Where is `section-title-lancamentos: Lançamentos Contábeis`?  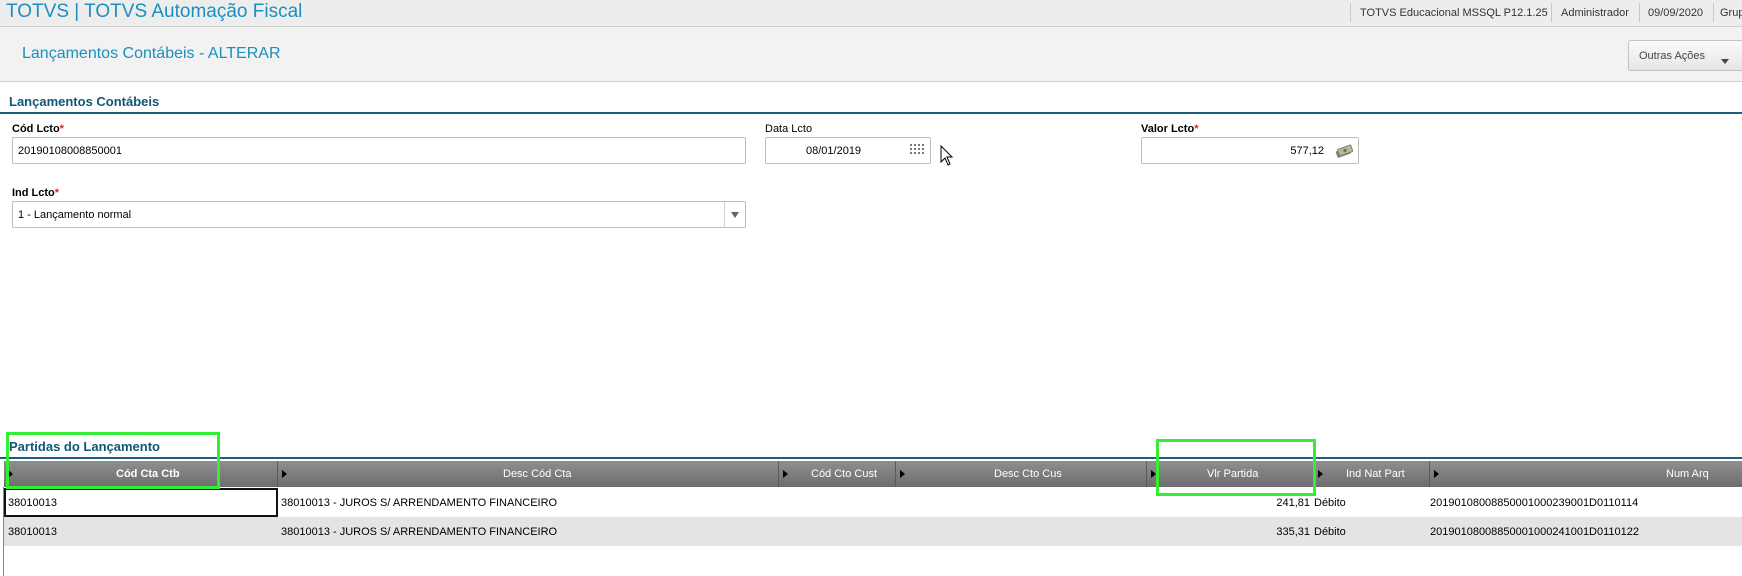 section-title-lancamentos: Lançamentos Contábeis is located at coordinates (84, 101).